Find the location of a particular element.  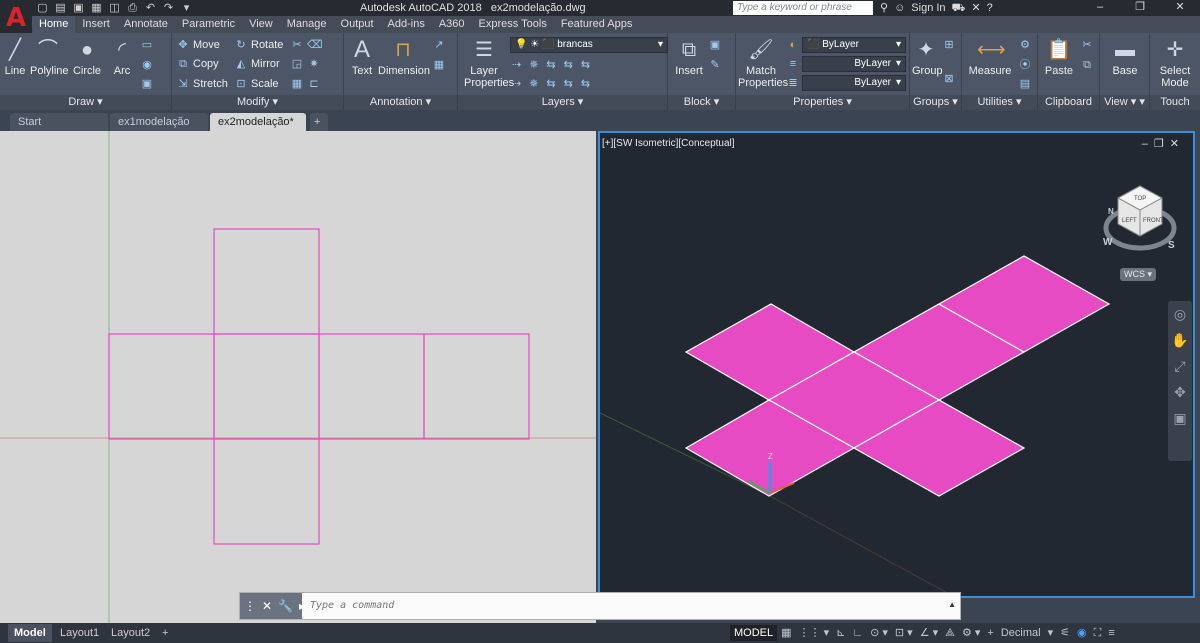

annotation-scale-icon: ⟁ is located at coordinates (950, 633).